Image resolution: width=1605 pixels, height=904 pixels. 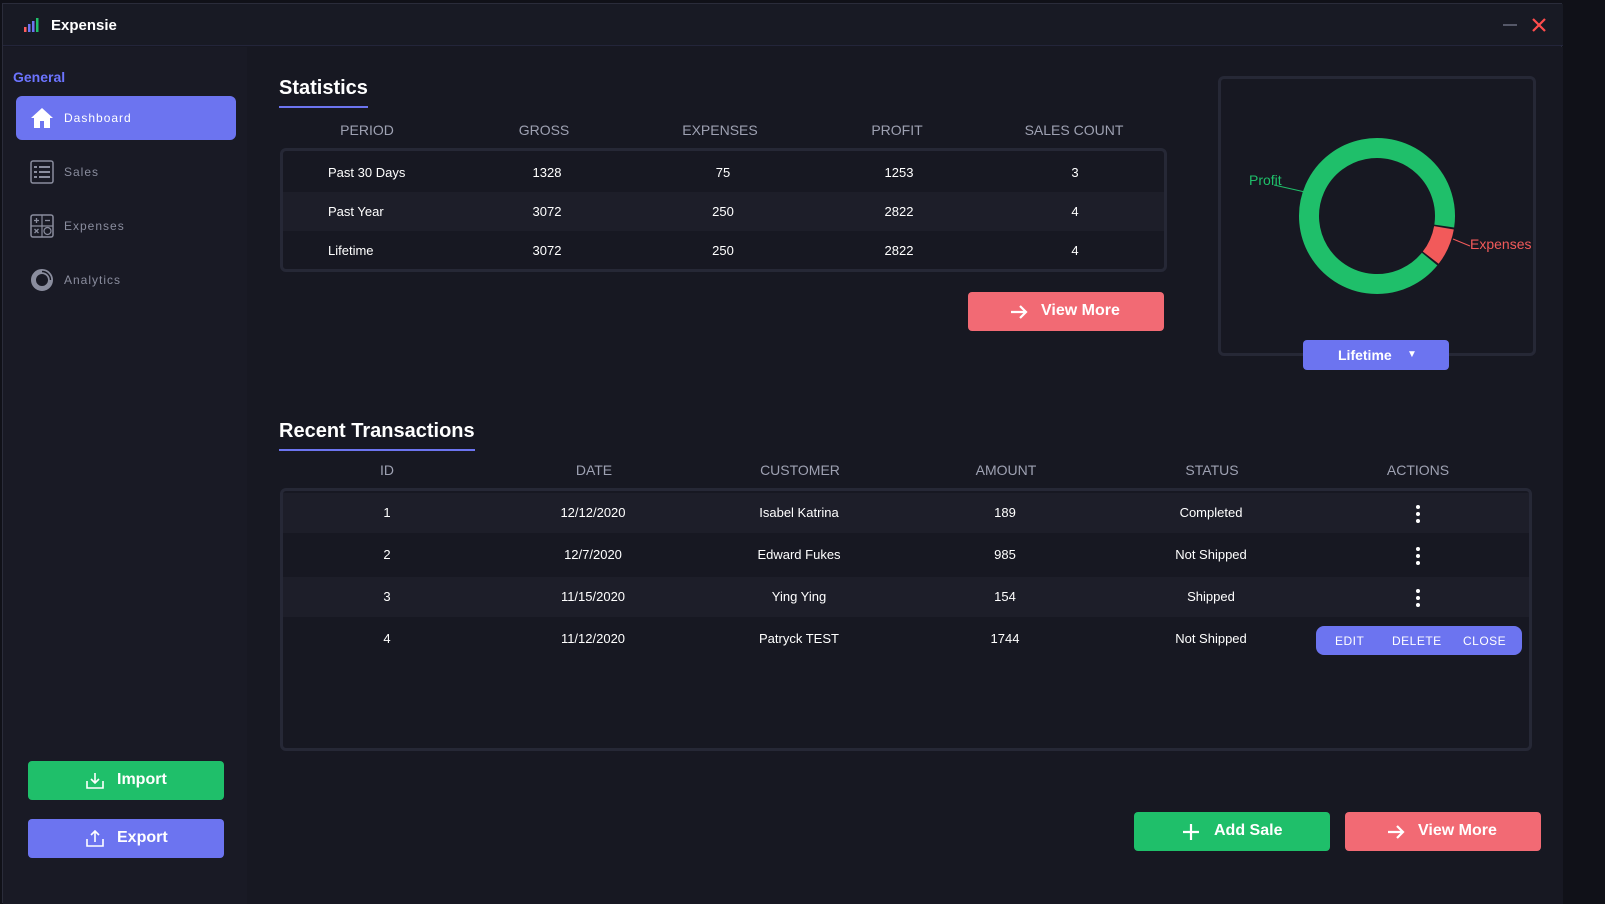 I want to click on import-button-label: Import, so click(x=142, y=779).